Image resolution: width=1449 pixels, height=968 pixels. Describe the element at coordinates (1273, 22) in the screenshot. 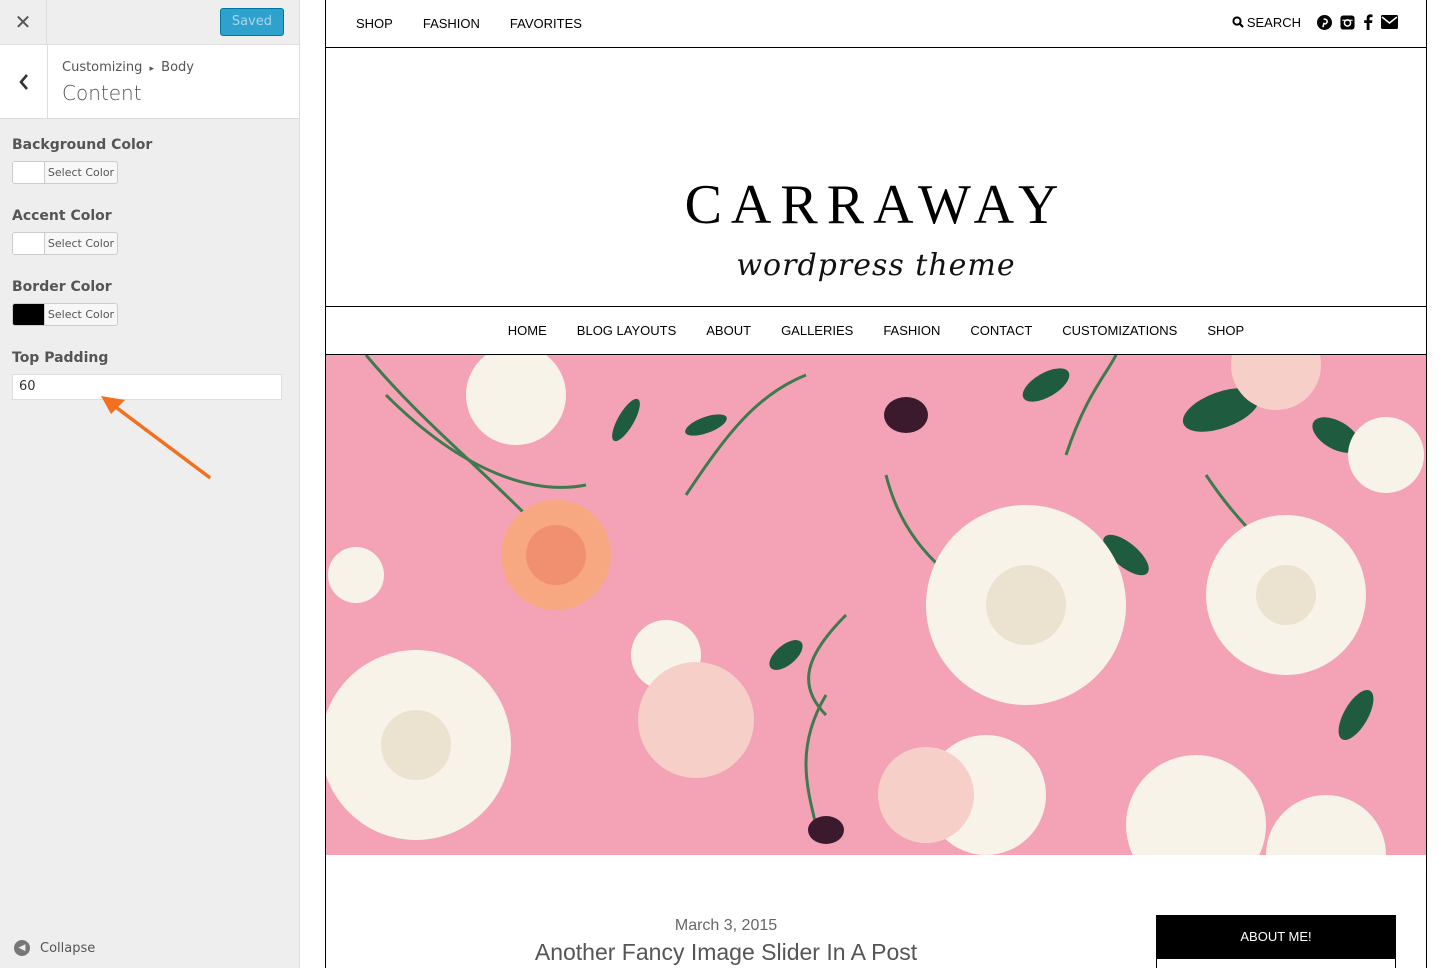

I see `search-label: SEARCH` at that location.